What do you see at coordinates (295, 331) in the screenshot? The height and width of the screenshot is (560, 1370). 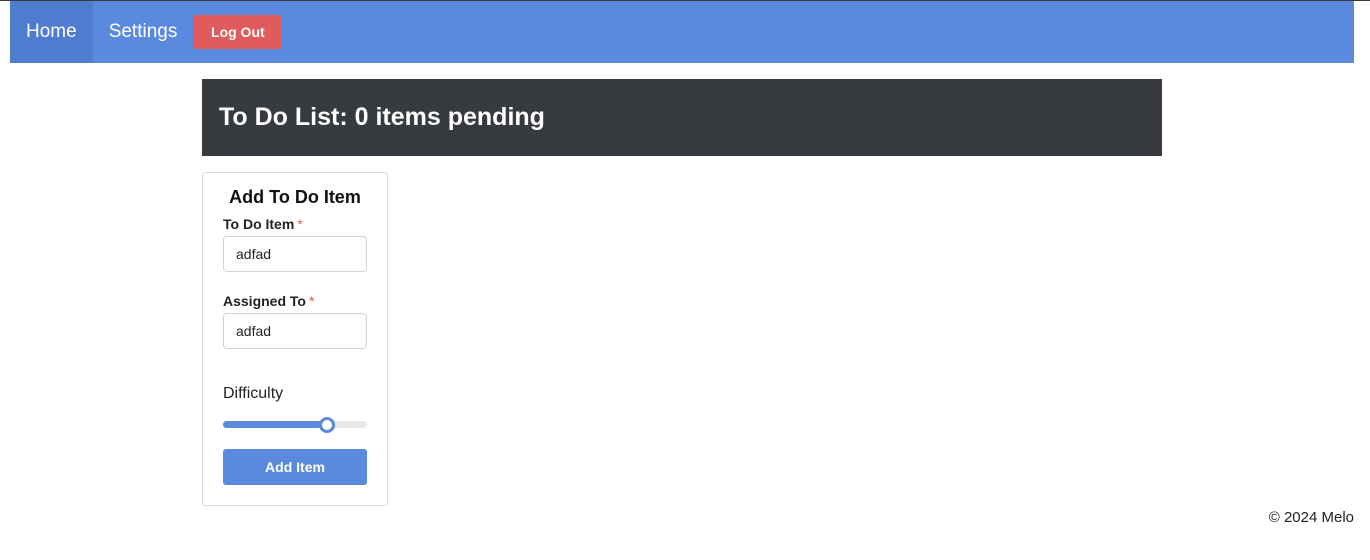 I see `assigned-to-input` at bounding box center [295, 331].